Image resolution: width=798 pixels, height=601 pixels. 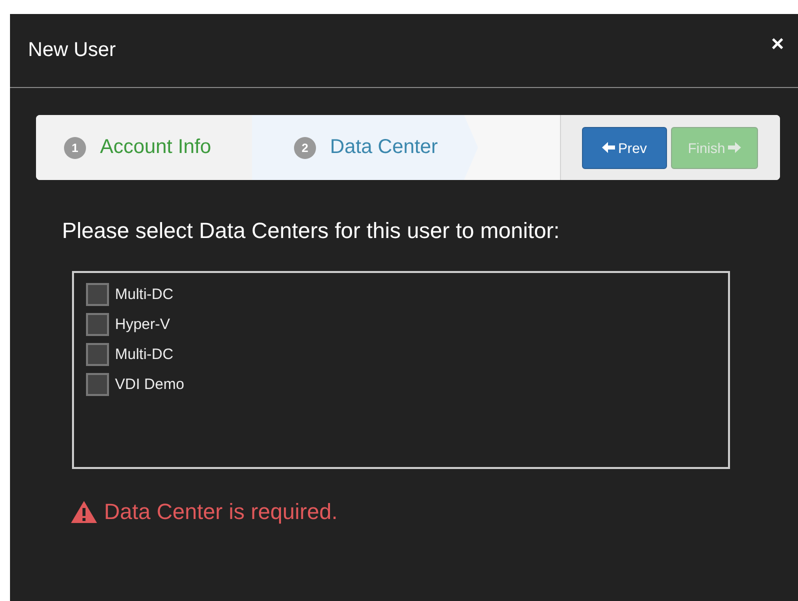 I want to click on step-number: 2, so click(x=305, y=147).